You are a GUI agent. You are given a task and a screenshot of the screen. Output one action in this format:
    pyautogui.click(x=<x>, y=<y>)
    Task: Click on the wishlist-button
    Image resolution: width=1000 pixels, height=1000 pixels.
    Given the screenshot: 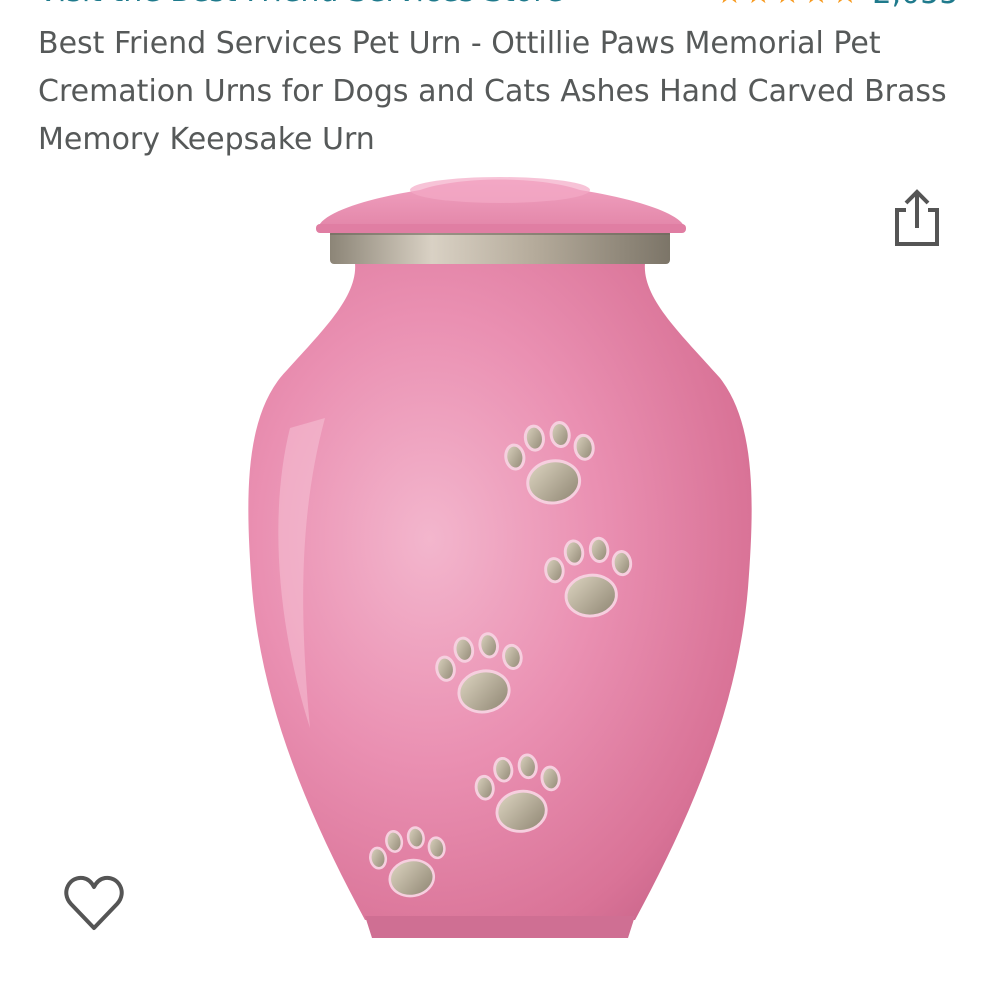 What is the action you would take?
    pyautogui.click(x=94, y=904)
    